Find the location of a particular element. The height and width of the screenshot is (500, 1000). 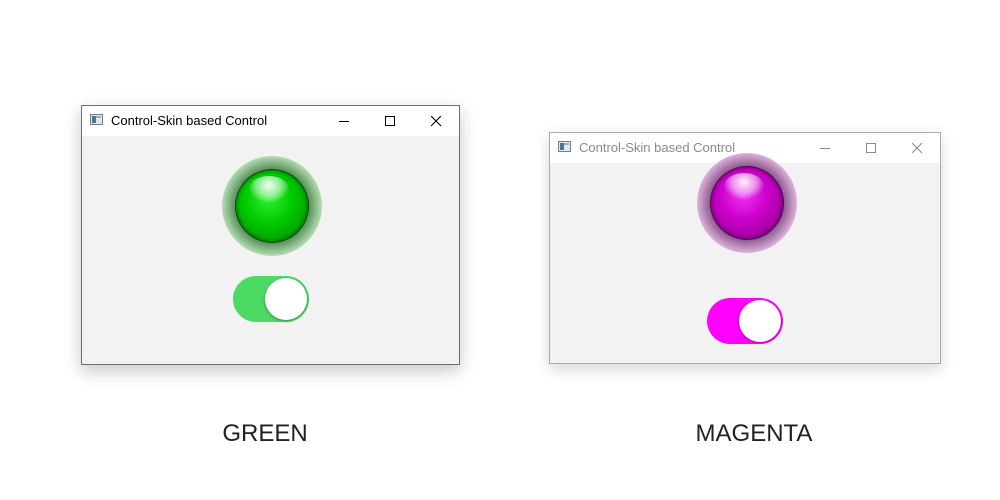

magenta-toggle-switch is located at coordinates (745, 321).